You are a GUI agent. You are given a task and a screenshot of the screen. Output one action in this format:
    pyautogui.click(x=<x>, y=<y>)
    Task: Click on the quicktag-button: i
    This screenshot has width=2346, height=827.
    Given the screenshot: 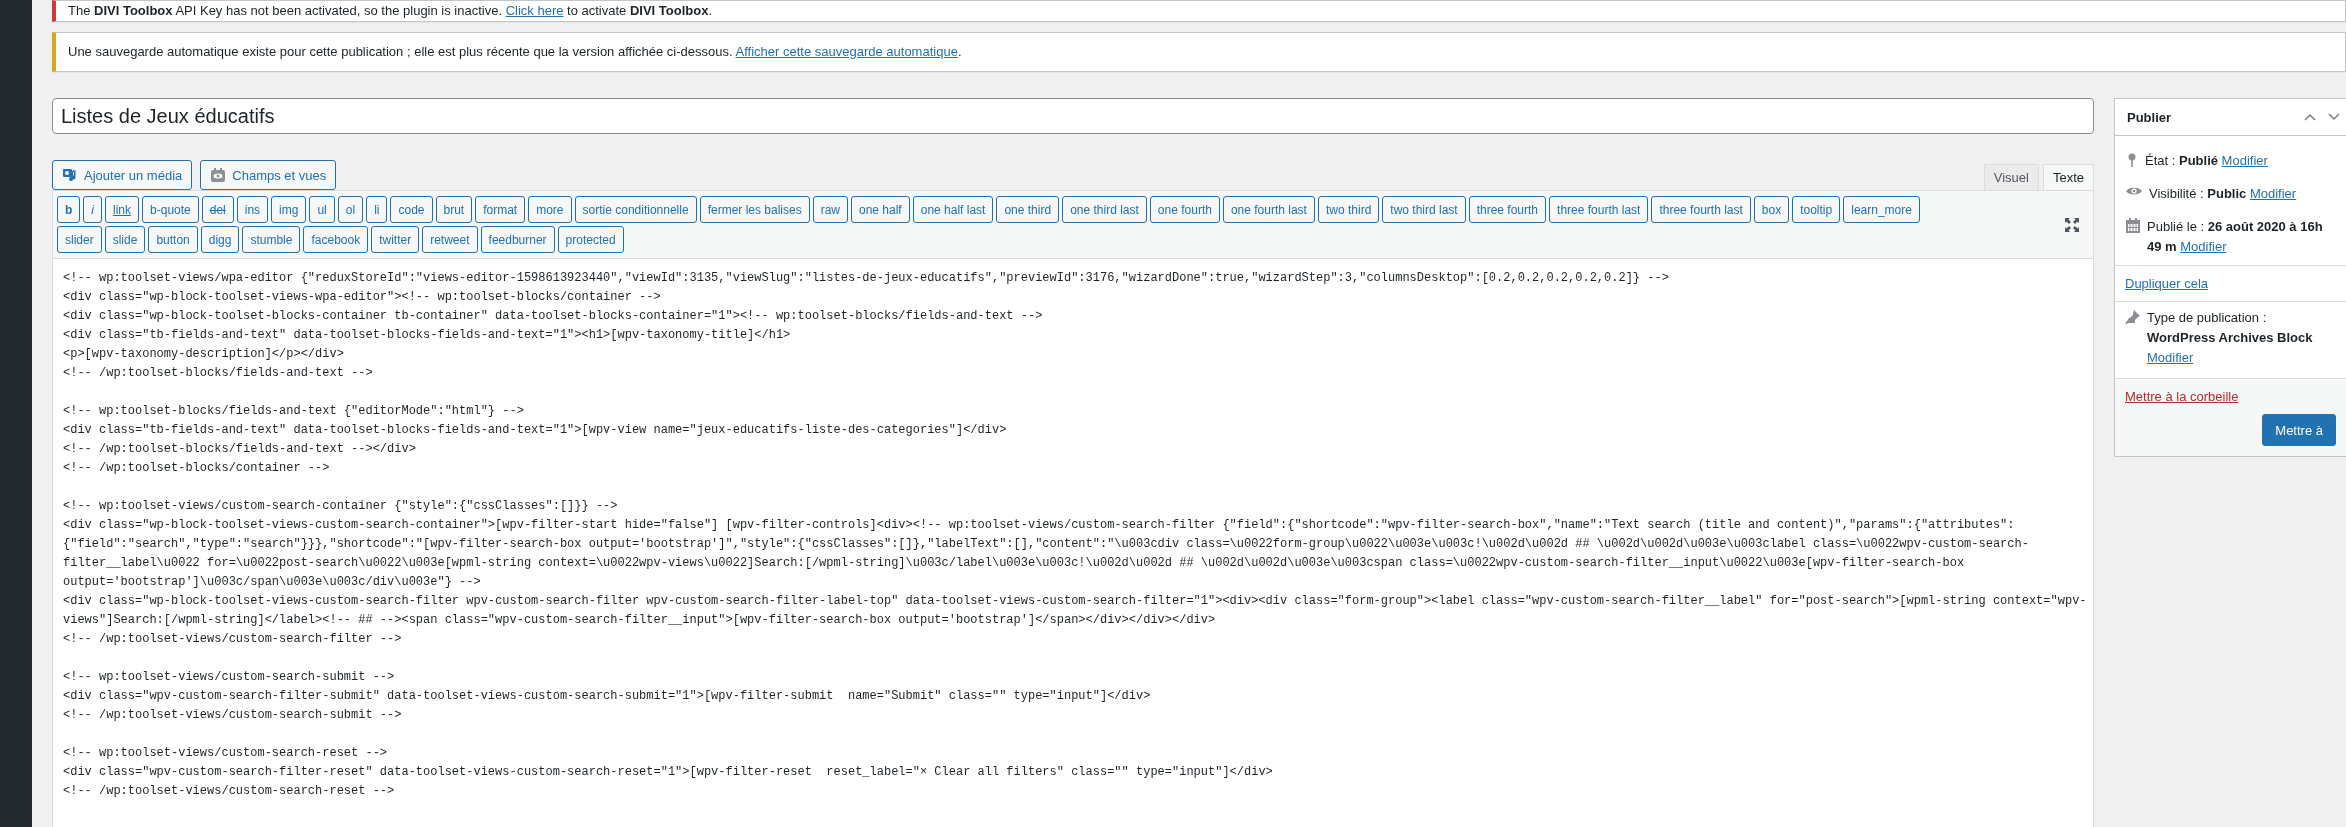 What is the action you would take?
    pyautogui.click(x=92, y=209)
    